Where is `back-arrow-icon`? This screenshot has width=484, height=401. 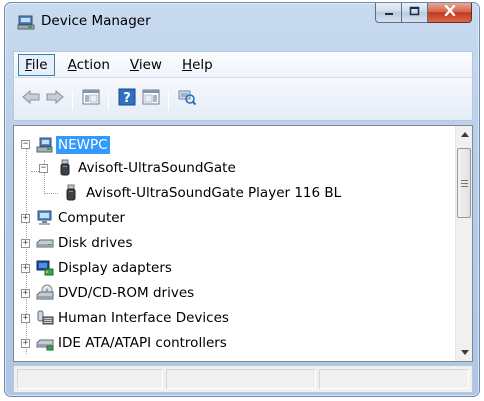
back-arrow-icon is located at coordinates (31, 99).